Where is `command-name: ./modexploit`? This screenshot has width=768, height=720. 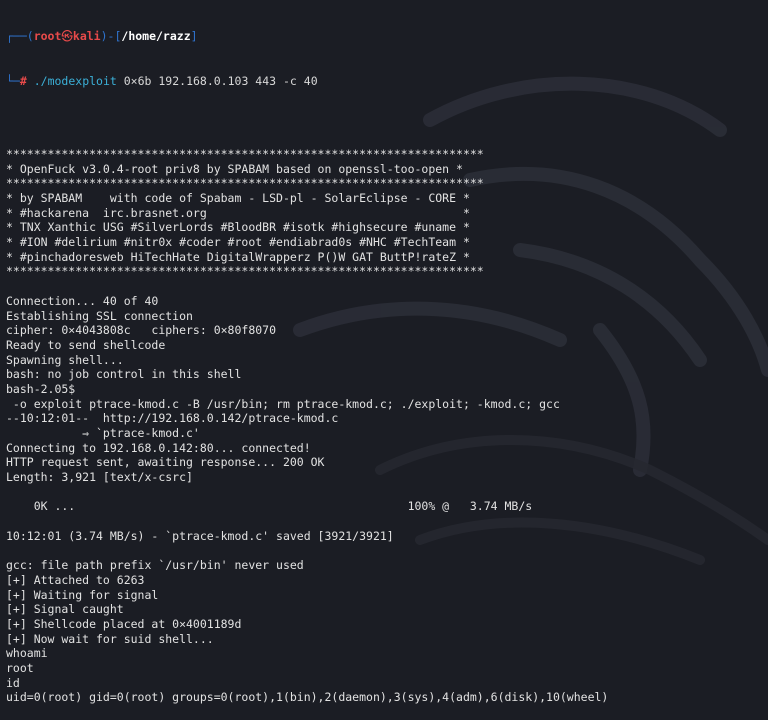
command-name: ./modexploit is located at coordinates (75, 80).